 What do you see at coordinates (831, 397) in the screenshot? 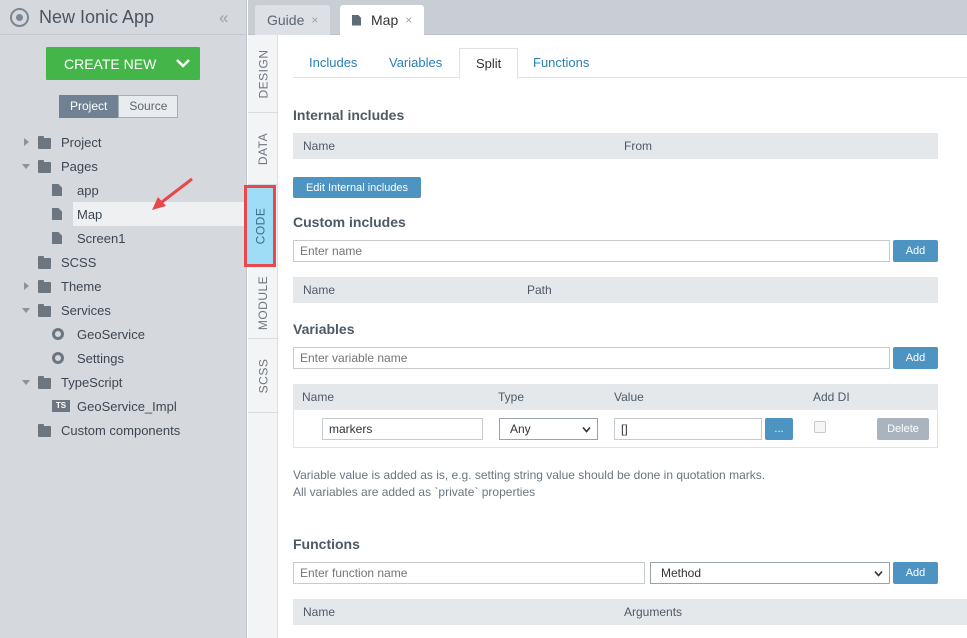
I see `column-add-di: Add DI` at bounding box center [831, 397].